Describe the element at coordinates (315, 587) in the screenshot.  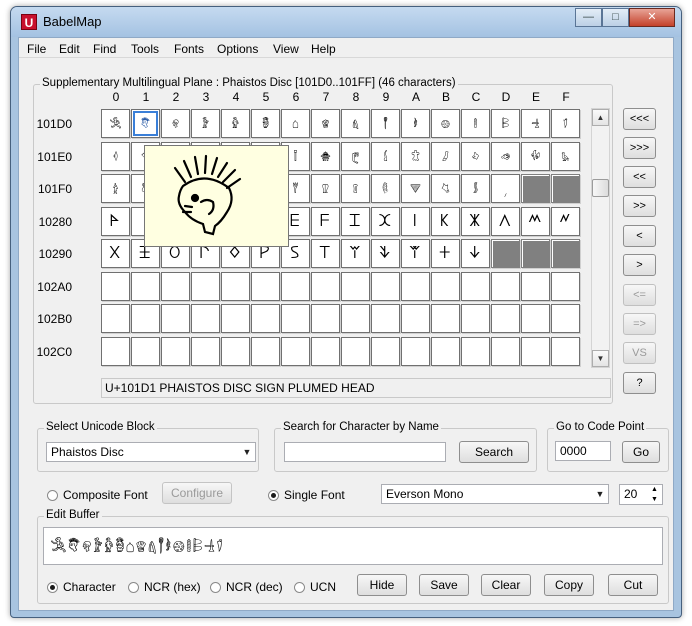
I see `ucn-radio: UCN` at that location.